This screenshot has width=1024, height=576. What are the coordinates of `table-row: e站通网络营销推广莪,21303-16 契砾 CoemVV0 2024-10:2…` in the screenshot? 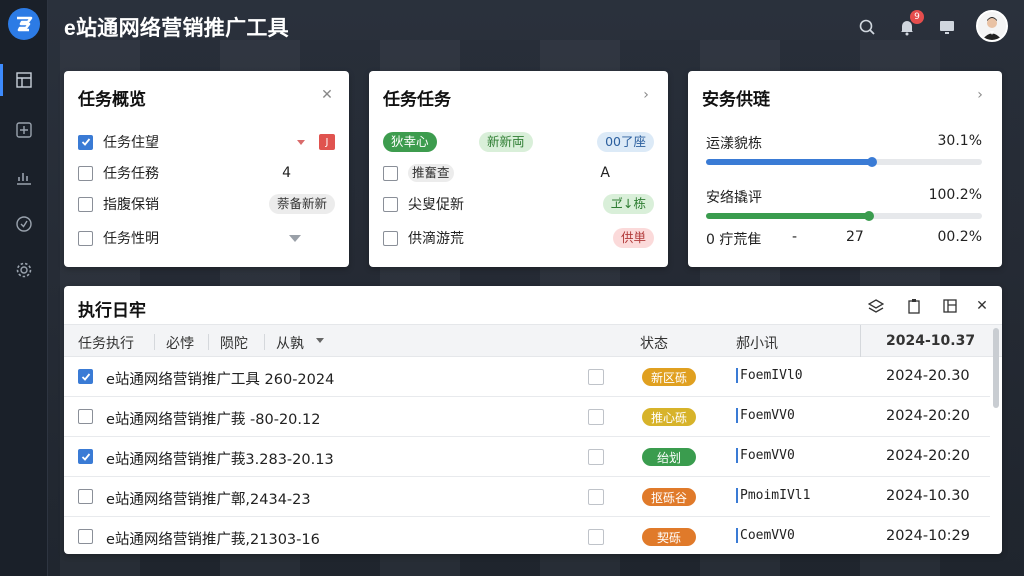 It's located at (527, 535).